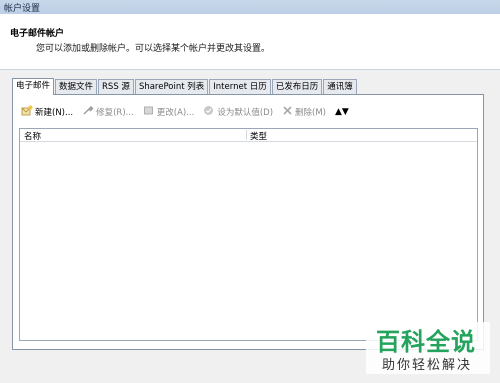 Image resolution: width=500 pixels, height=383 pixels. Describe the element at coordinates (250, 42) in the screenshot. I see `dialog-header: 电子邮件帐户 您可以添加或删除帐户。可以选择某个帐户并更改其设置。` at that location.